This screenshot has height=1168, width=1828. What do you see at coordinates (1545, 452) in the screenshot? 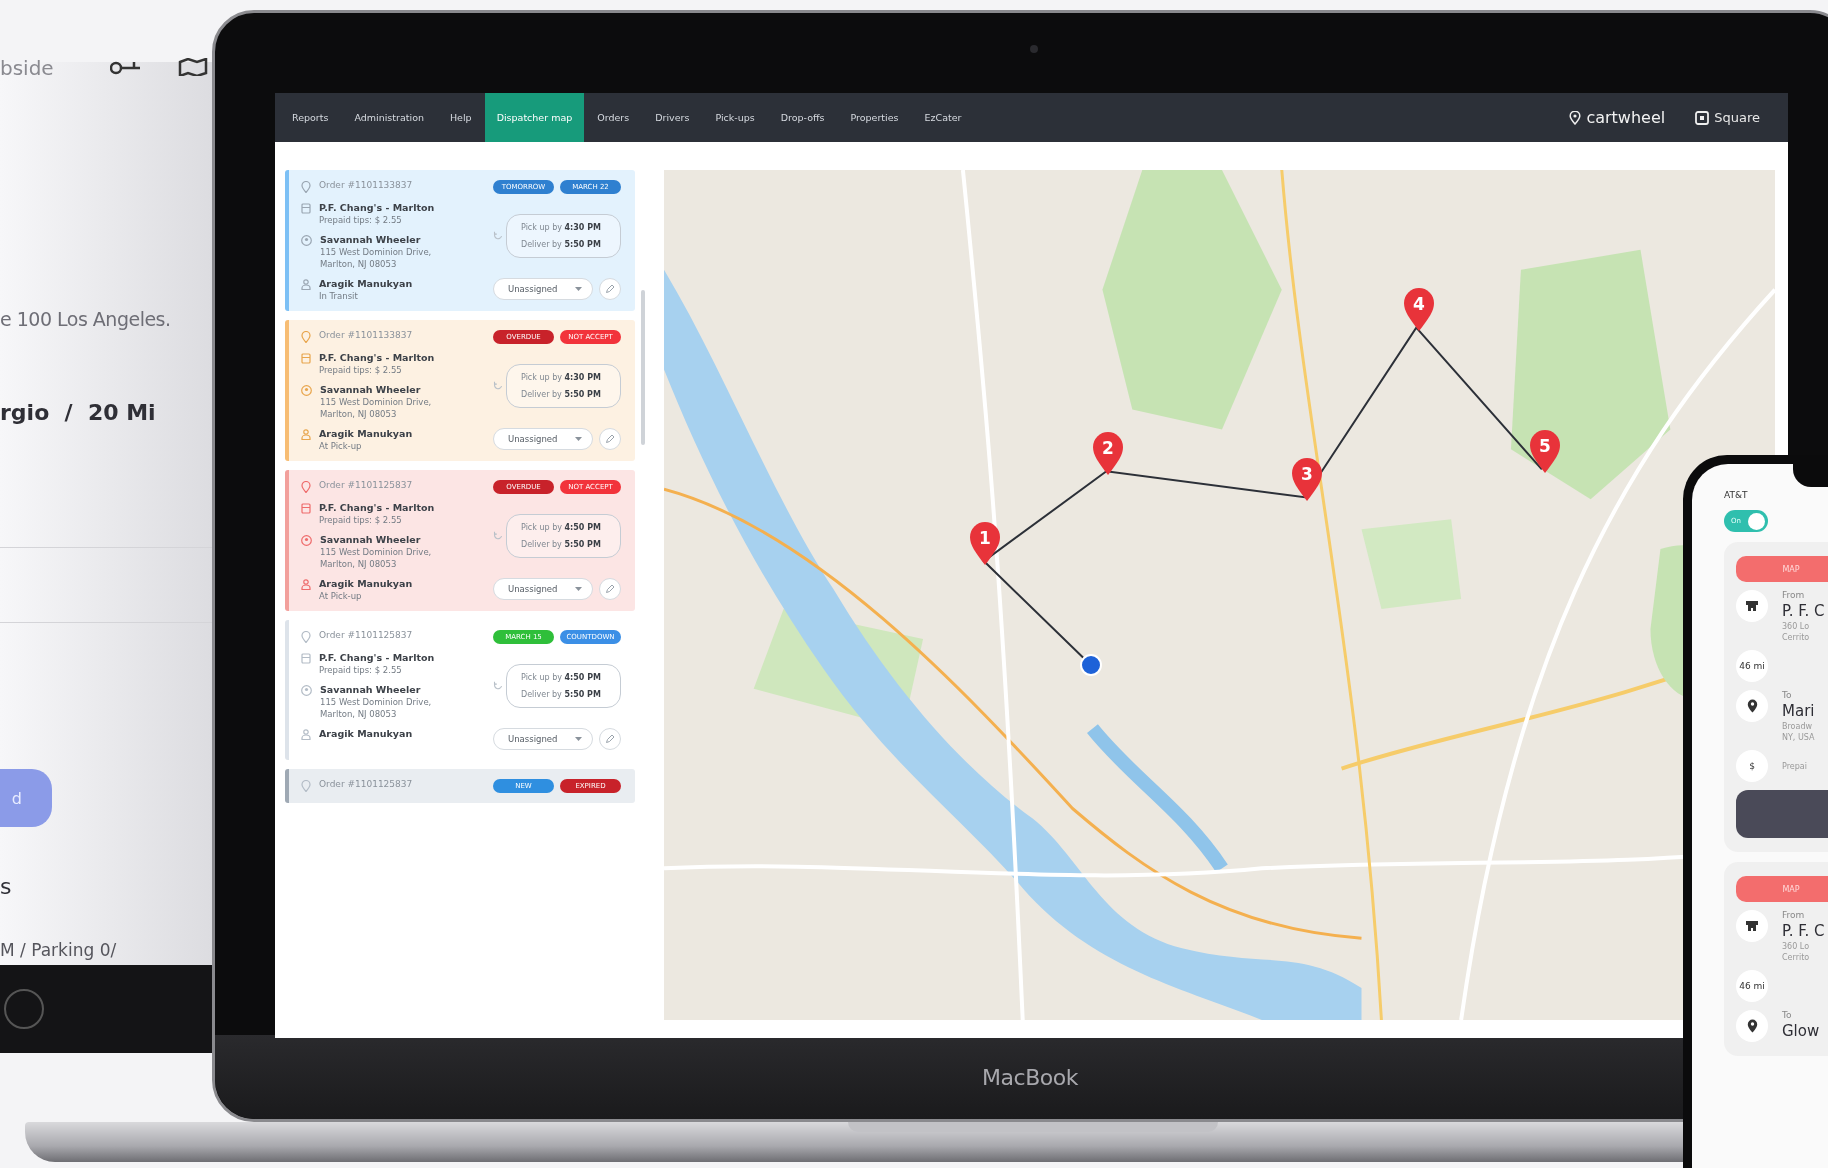
I see `map-pin: 5` at bounding box center [1545, 452].